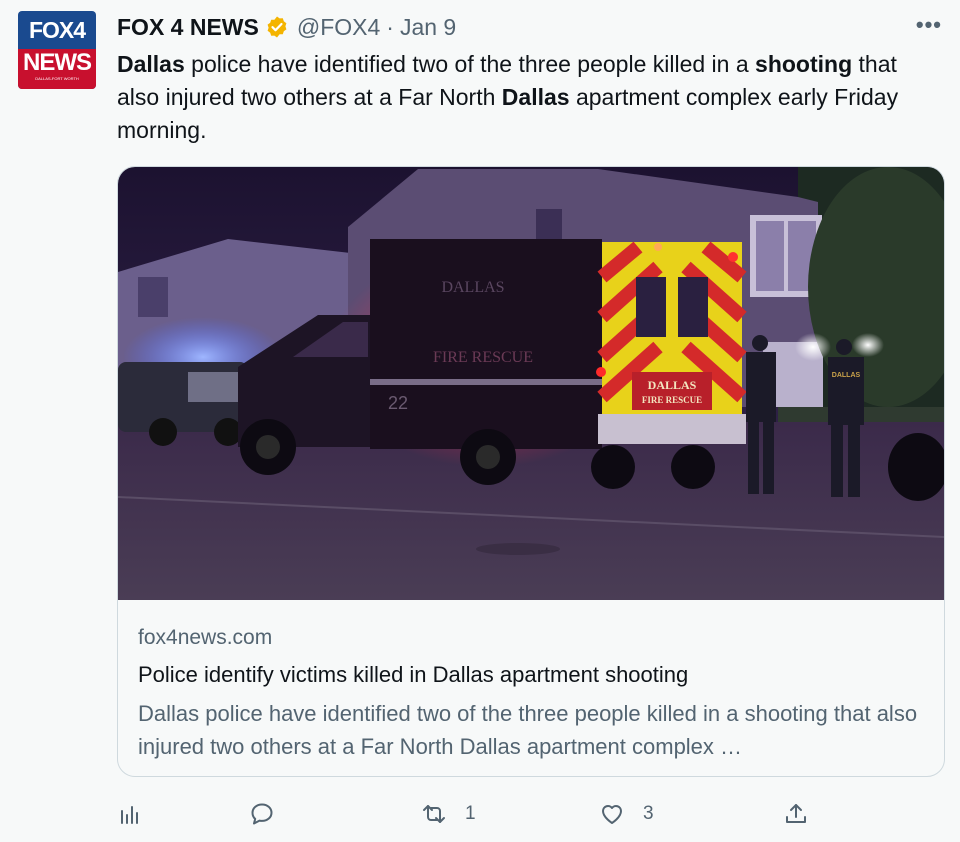  I want to click on avatar: FOX4 NEWS DALLAS-FORT WORTH, so click(57, 50).